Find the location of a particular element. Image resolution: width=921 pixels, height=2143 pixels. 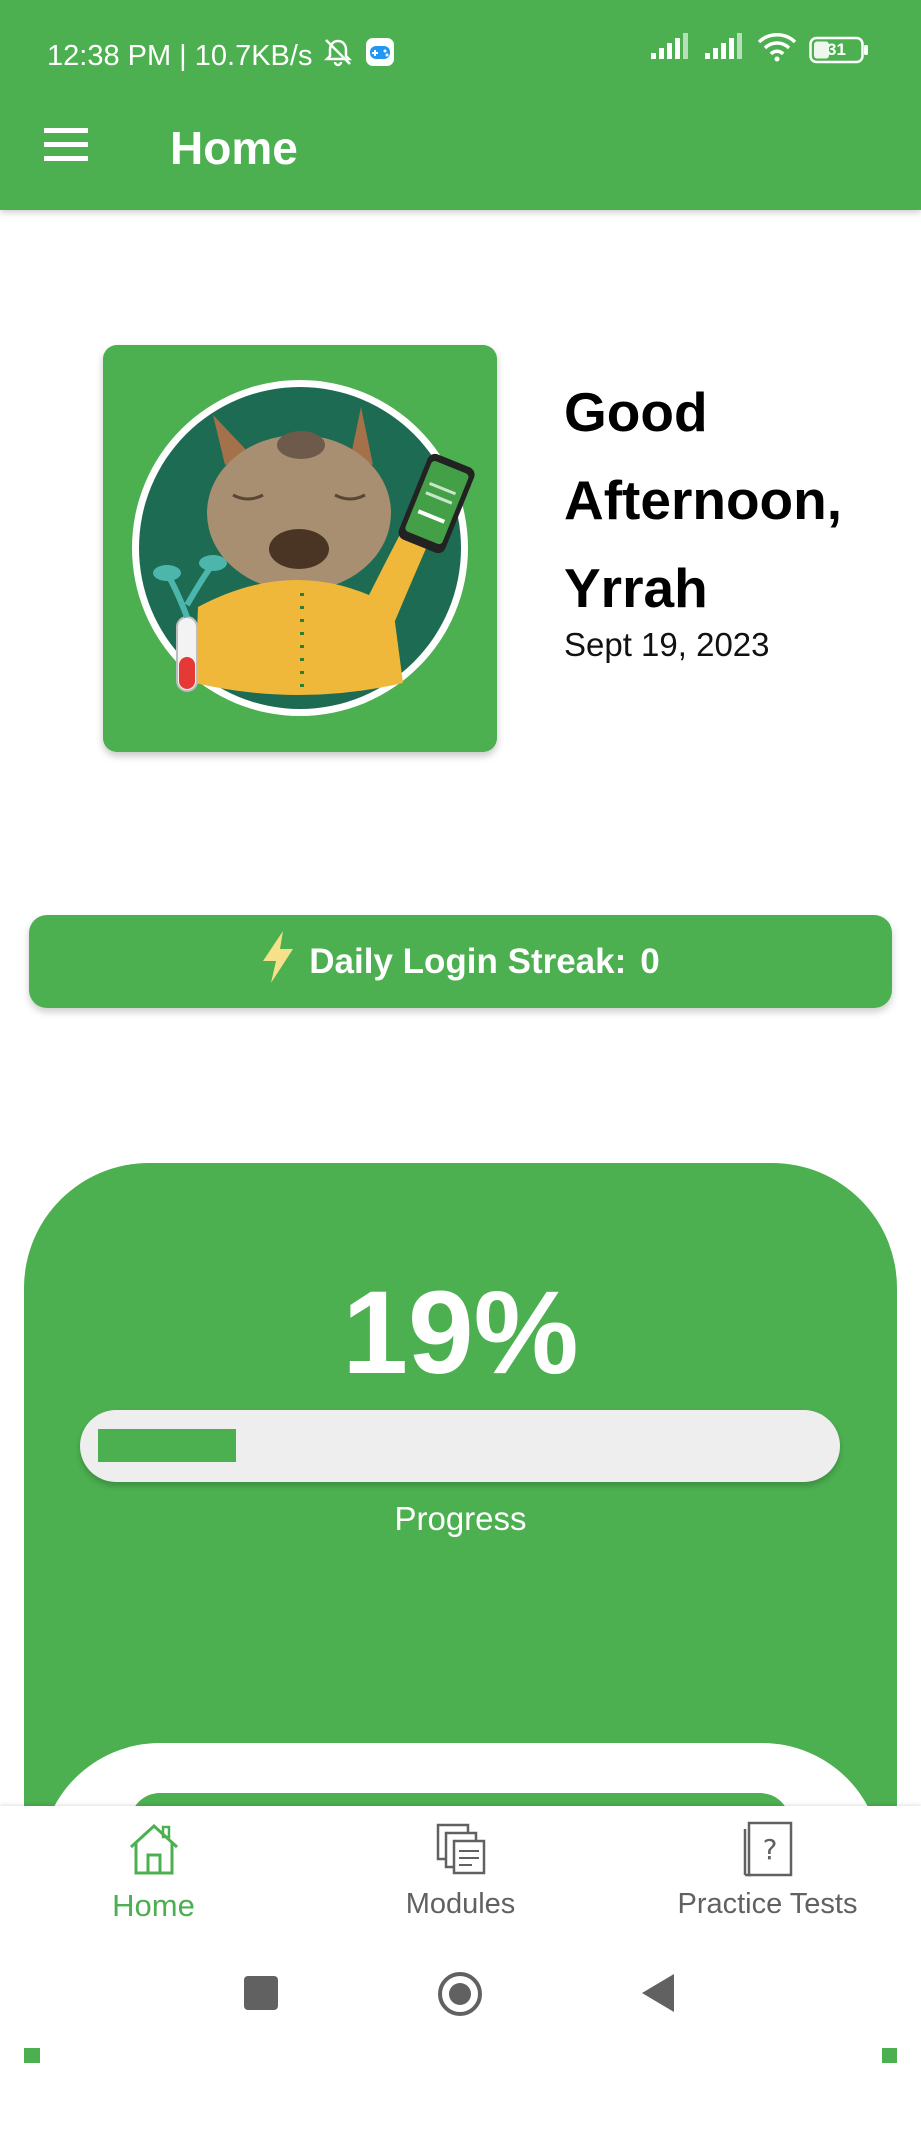

menu-button is located at coordinates (66, 145).